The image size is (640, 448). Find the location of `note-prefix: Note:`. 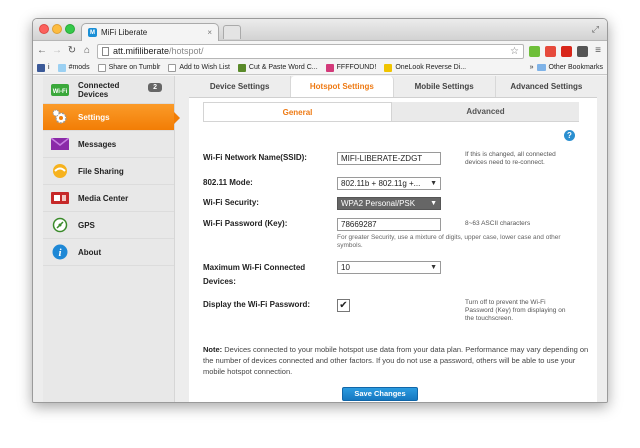

note-prefix: Note: is located at coordinates (213, 349).